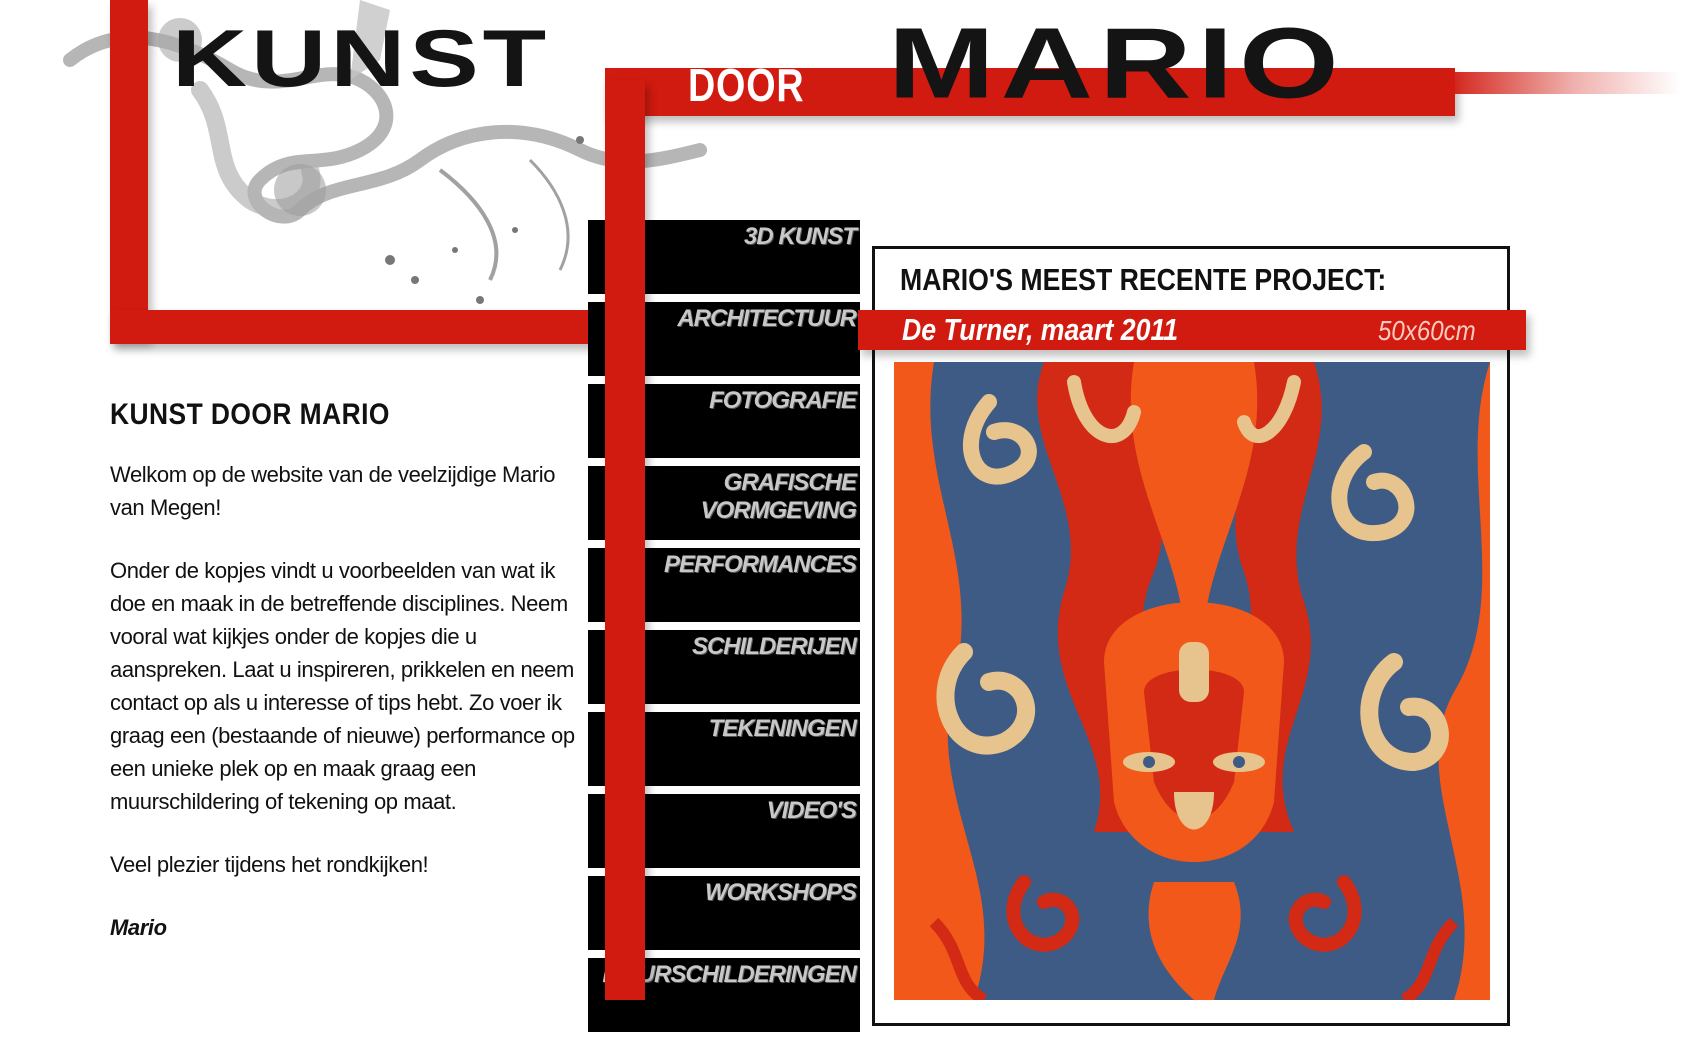  What do you see at coordinates (361, 58) in the screenshot?
I see `logo-word-kunst: KUNST` at bounding box center [361, 58].